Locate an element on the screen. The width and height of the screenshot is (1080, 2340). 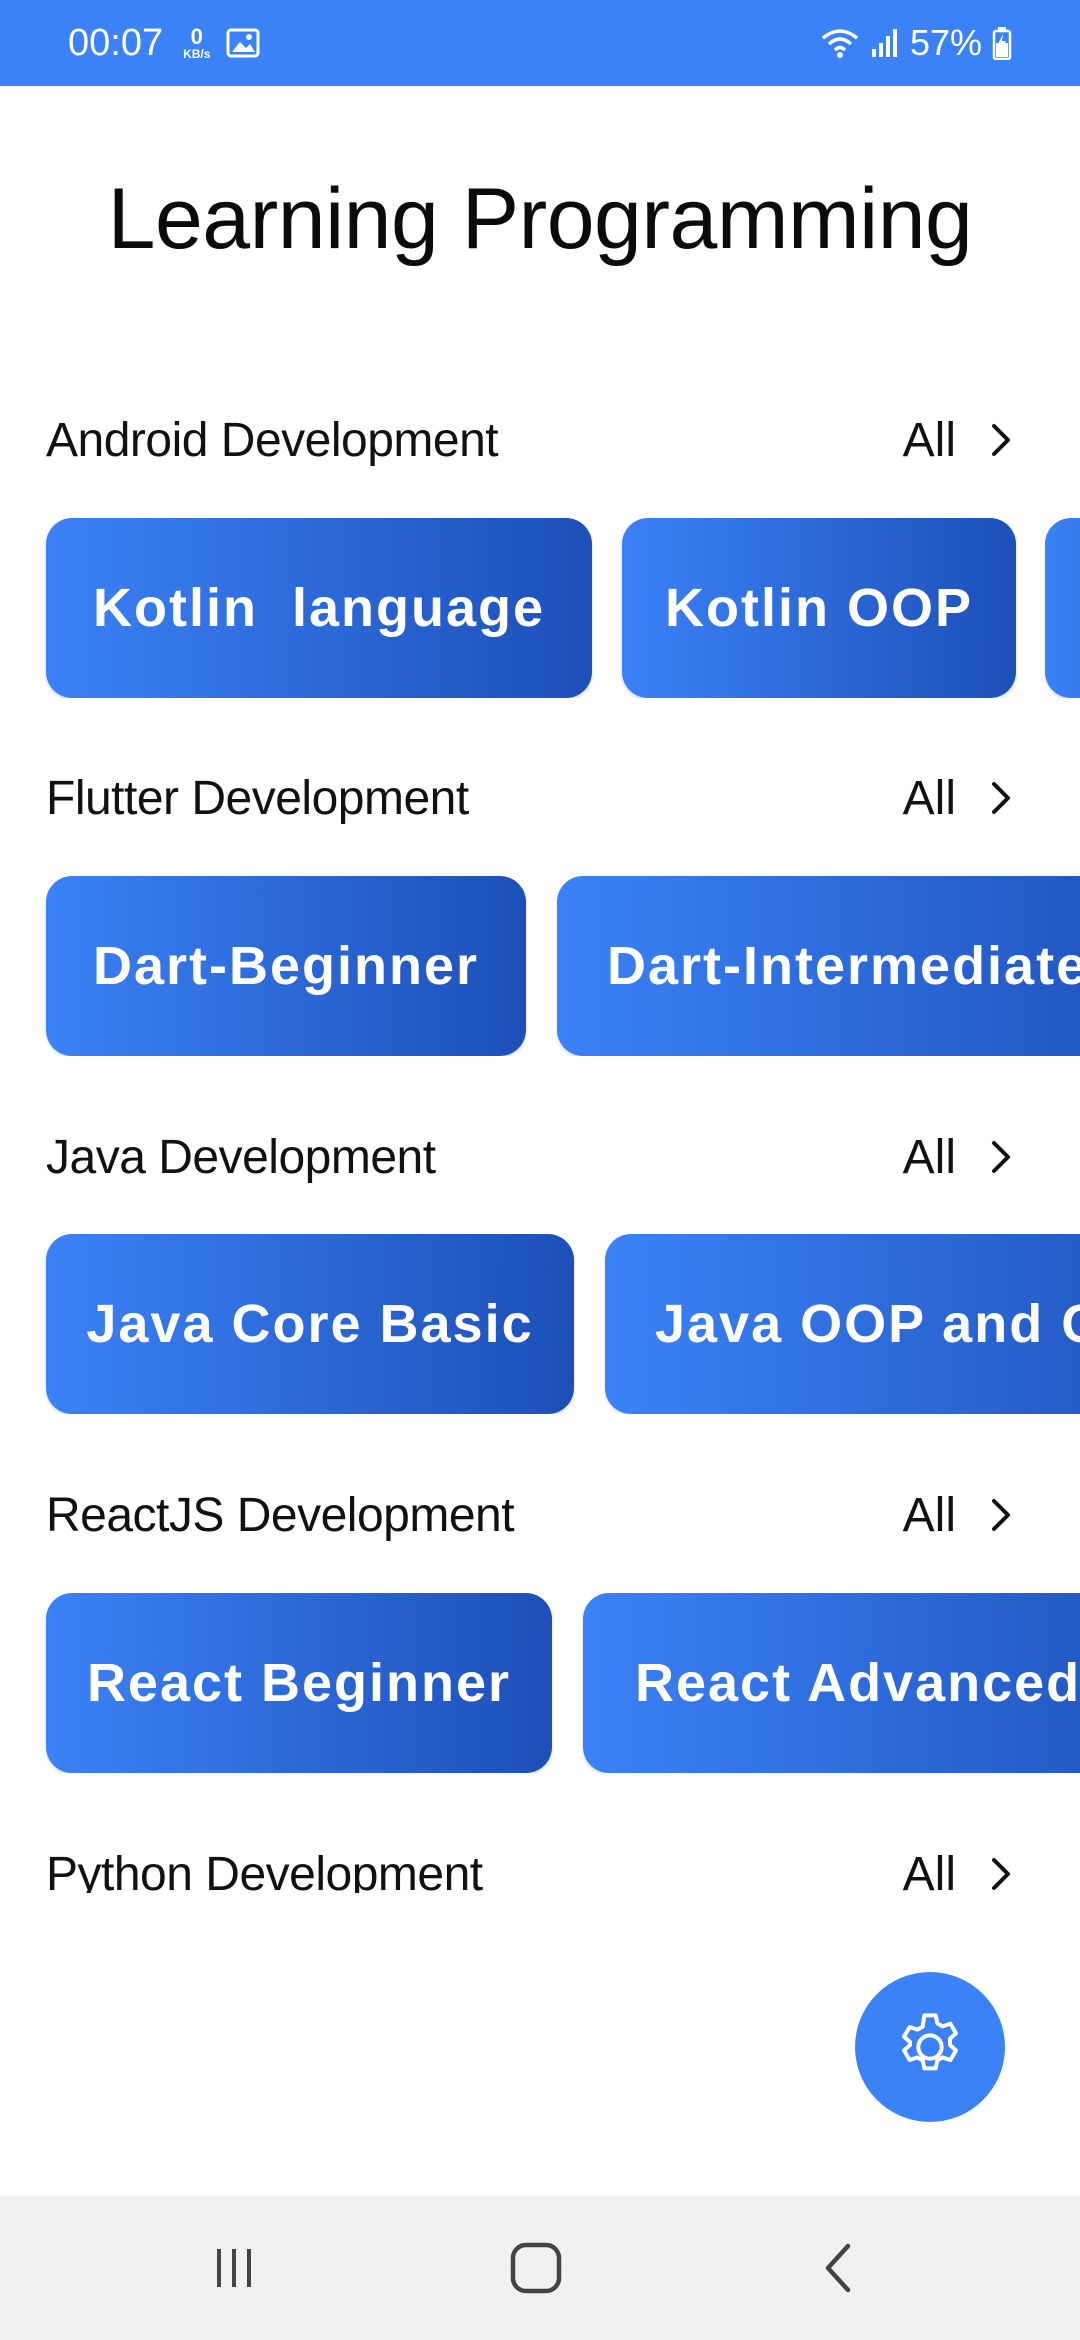
recent-apps-button is located at coordinates (234, 2268).